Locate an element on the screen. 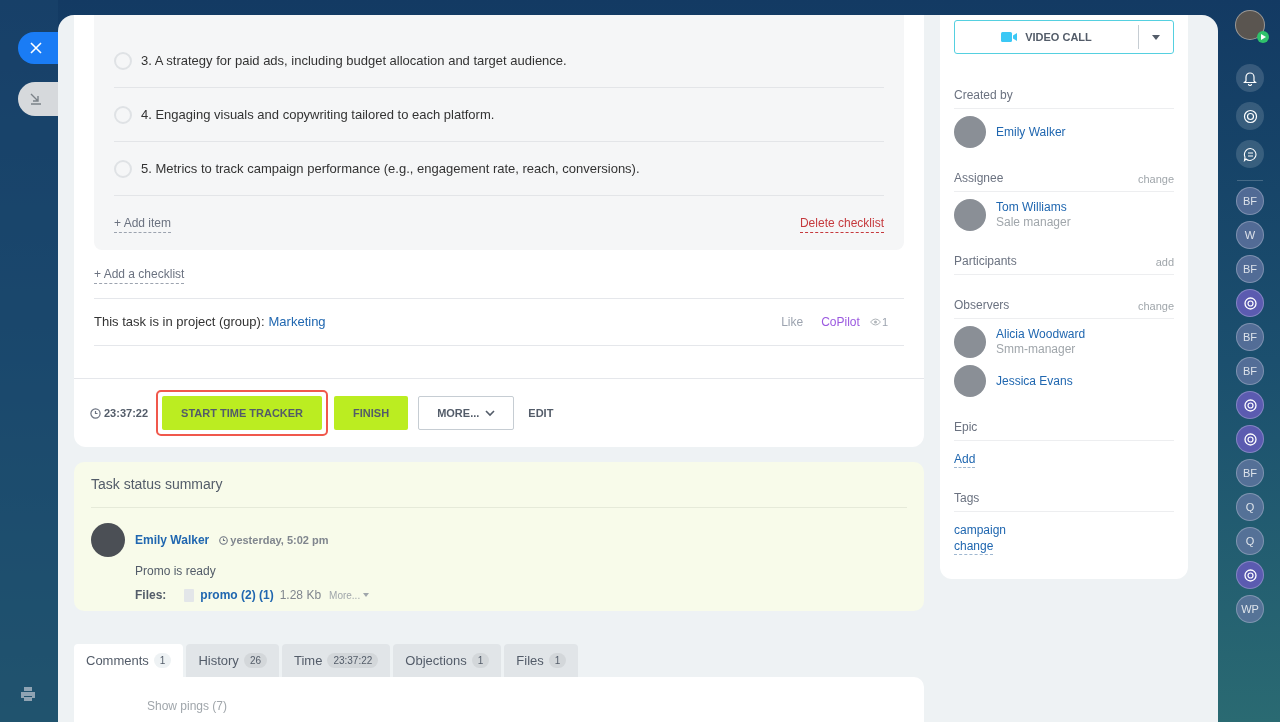 The height and width of the screenshot is (722, 1280). close-icon is located at coordinates (36, 48).